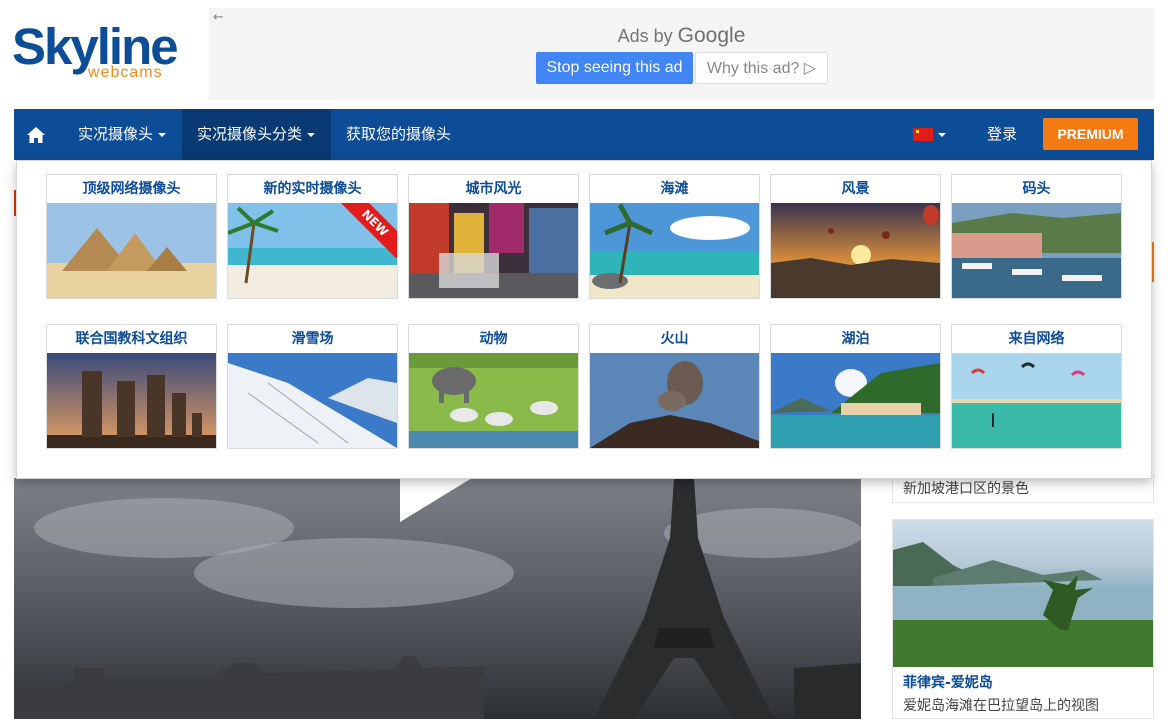 The width and height of the screenshot is (1168, 719). What do you see at coordinates (674, 339) in the screenshot?
I see `category-label: 火山` at bounding box center [674, 339].